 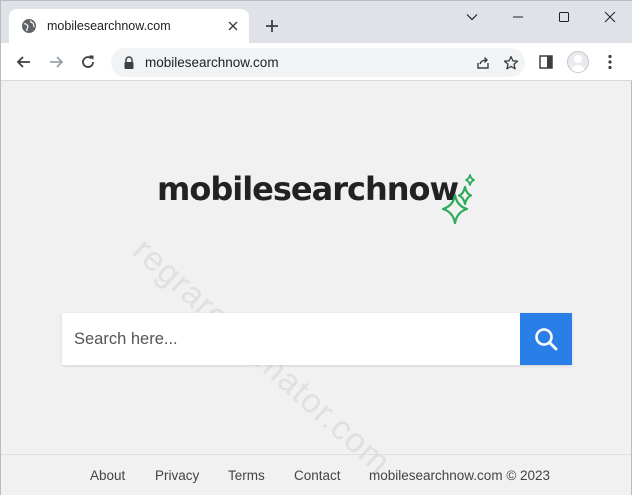 I want to click on site-logo: mobilesearchnow, so click(x=316, y=199).